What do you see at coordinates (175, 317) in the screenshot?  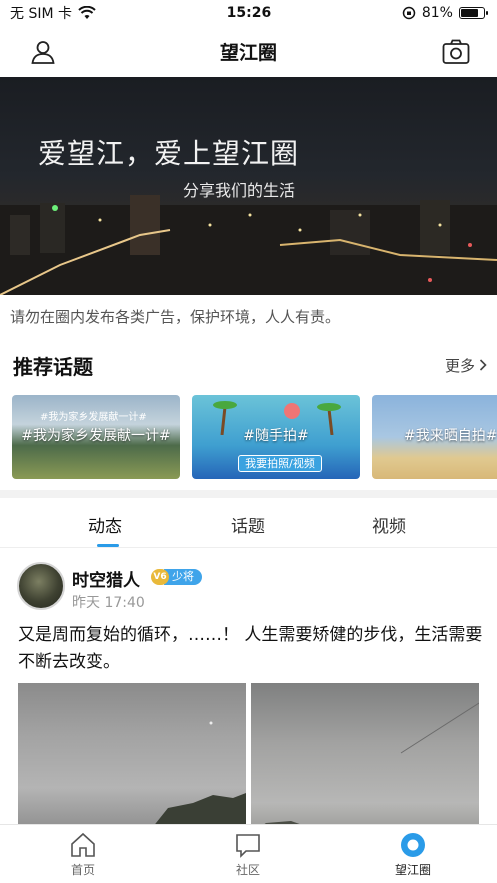 I see `notice-text: 请勿在圈内发布各类广告，保护环境，人人有责。` at bounding box center [175, 317].